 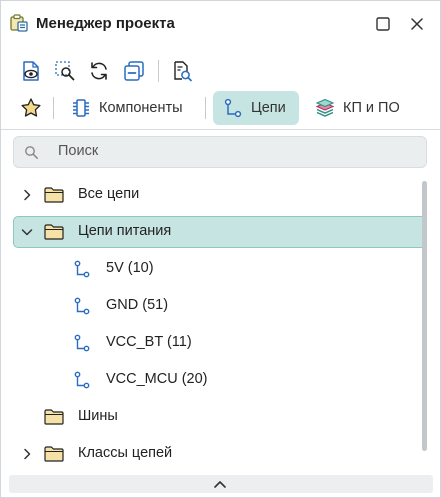 I want to click on component-chip-icon, so click(x=81, y=108).